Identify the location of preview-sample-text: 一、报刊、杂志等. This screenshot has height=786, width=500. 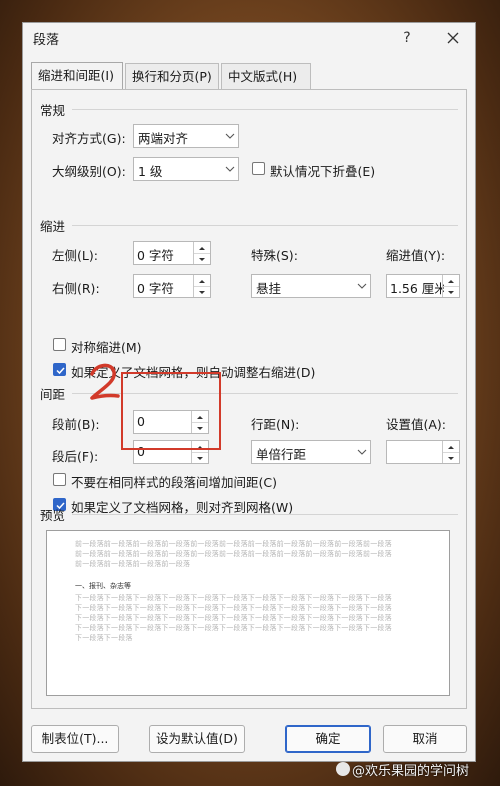
(103, 586).